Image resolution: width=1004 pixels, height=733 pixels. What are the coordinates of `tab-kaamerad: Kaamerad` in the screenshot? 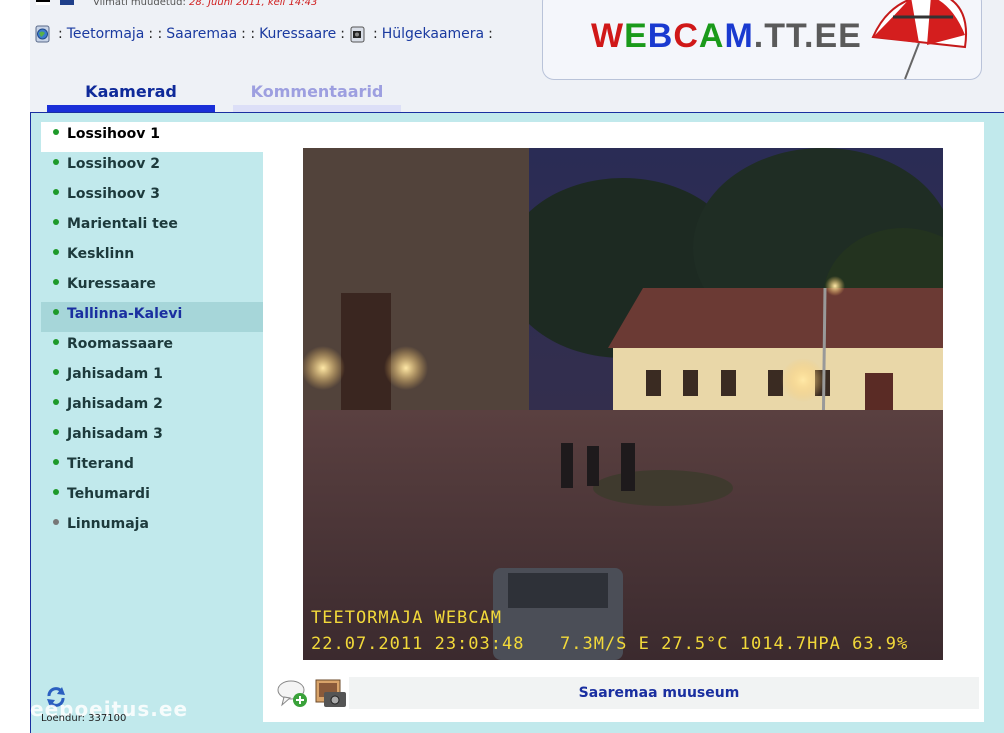 It's located at (131, 96).